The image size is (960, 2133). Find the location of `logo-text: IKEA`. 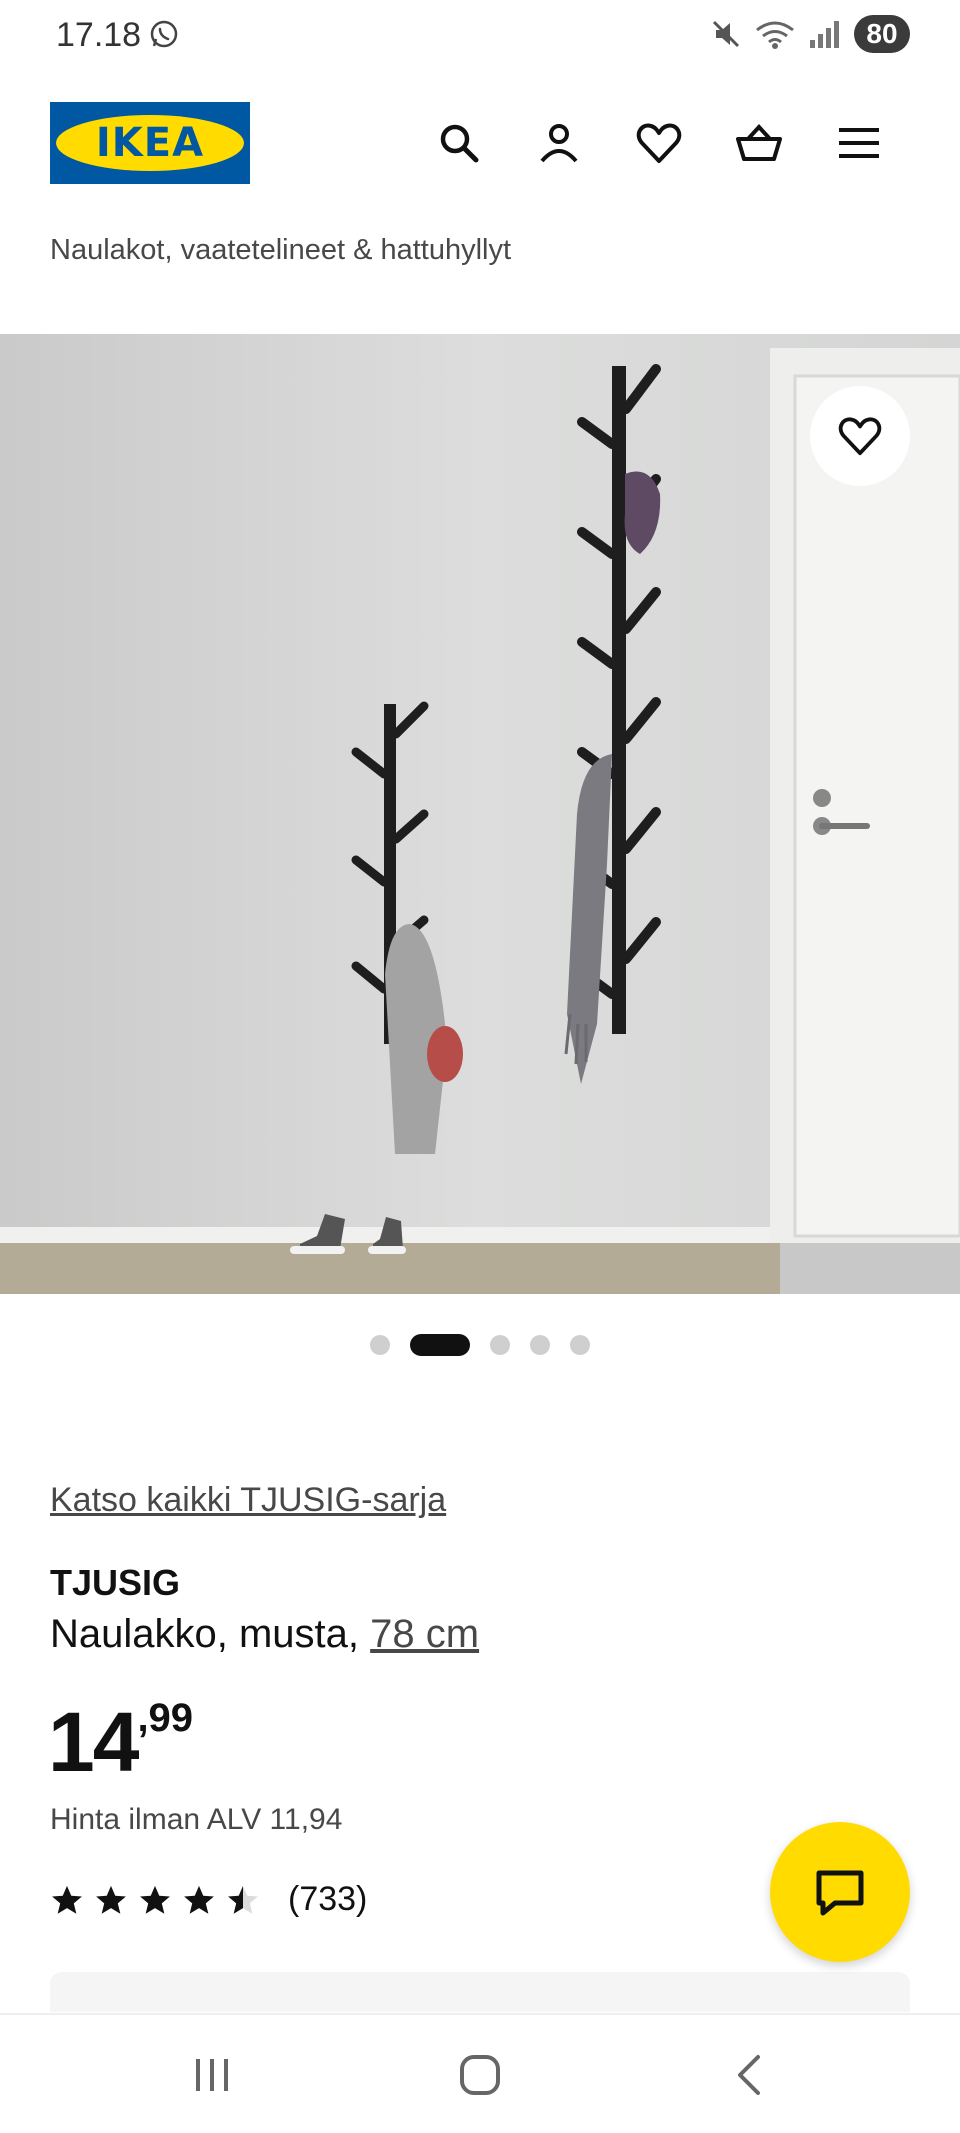

logo-text: IKEA is located at coordinates (150, 143).